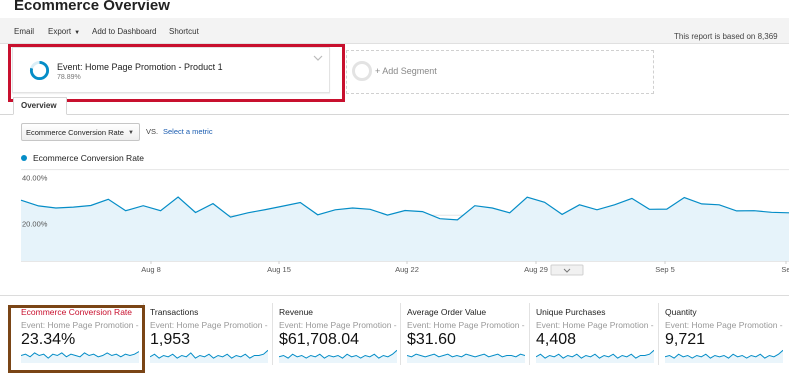 This screenshot has width=789, height=380. I want to click on tab-divider, so click(394, 114).